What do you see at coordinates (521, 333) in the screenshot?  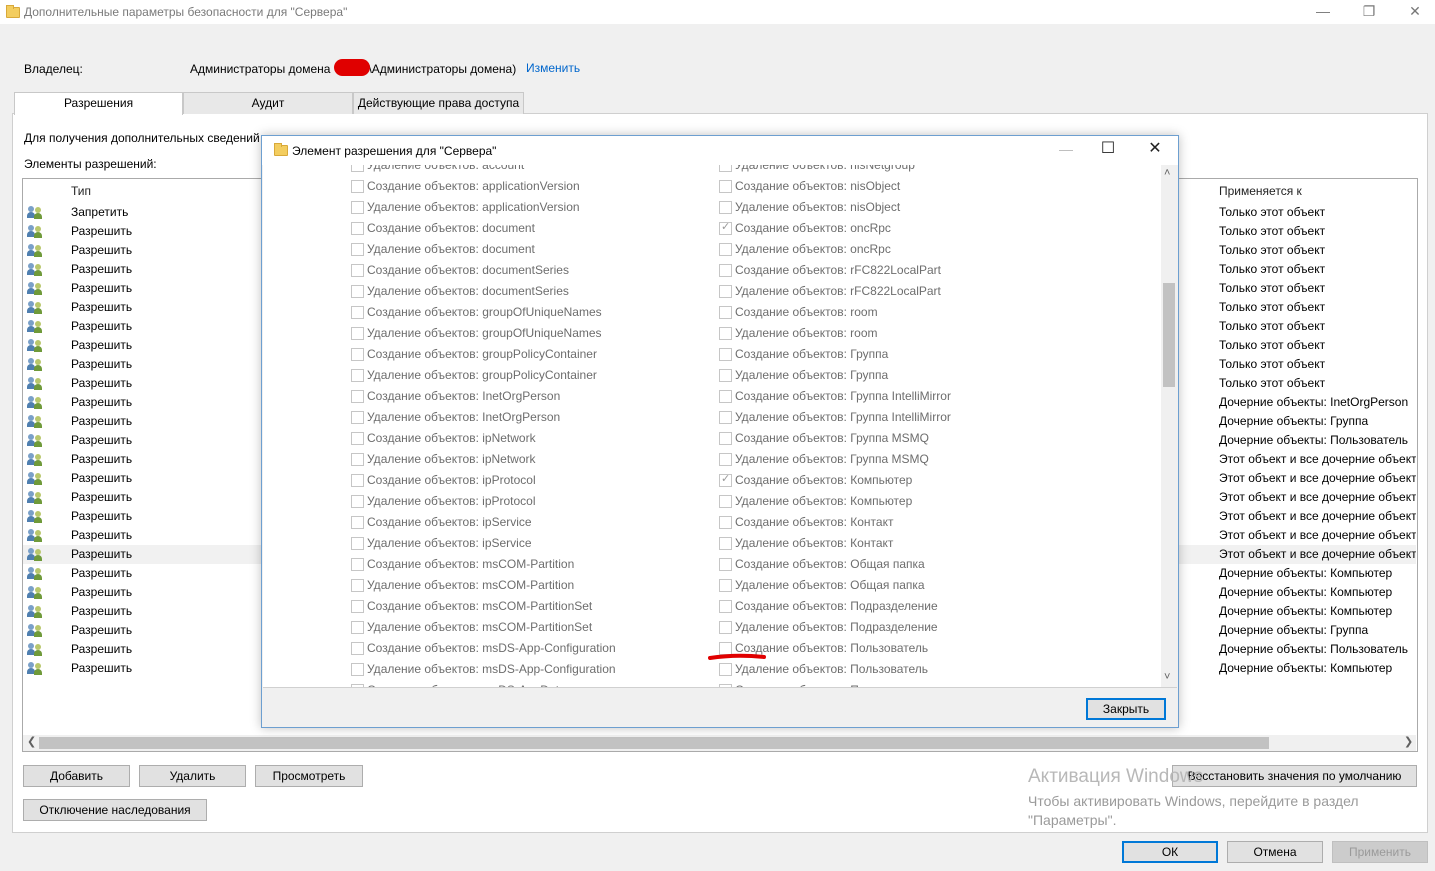 I see `permission-checkbox-item: Удаление объектов: groupOfUniqueNames` at bounding box center [521, 333].